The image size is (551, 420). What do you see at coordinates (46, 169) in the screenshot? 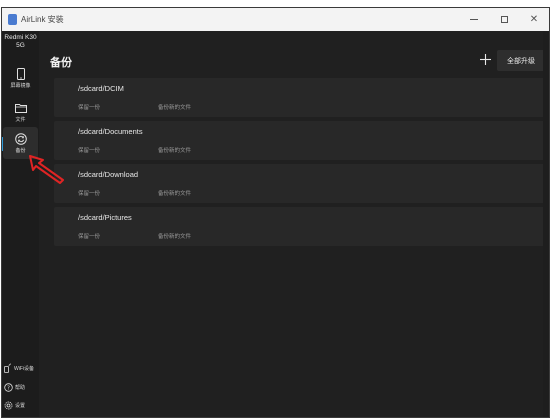
I see `annotation-arrow-icon` at bounding box center [46, 169].